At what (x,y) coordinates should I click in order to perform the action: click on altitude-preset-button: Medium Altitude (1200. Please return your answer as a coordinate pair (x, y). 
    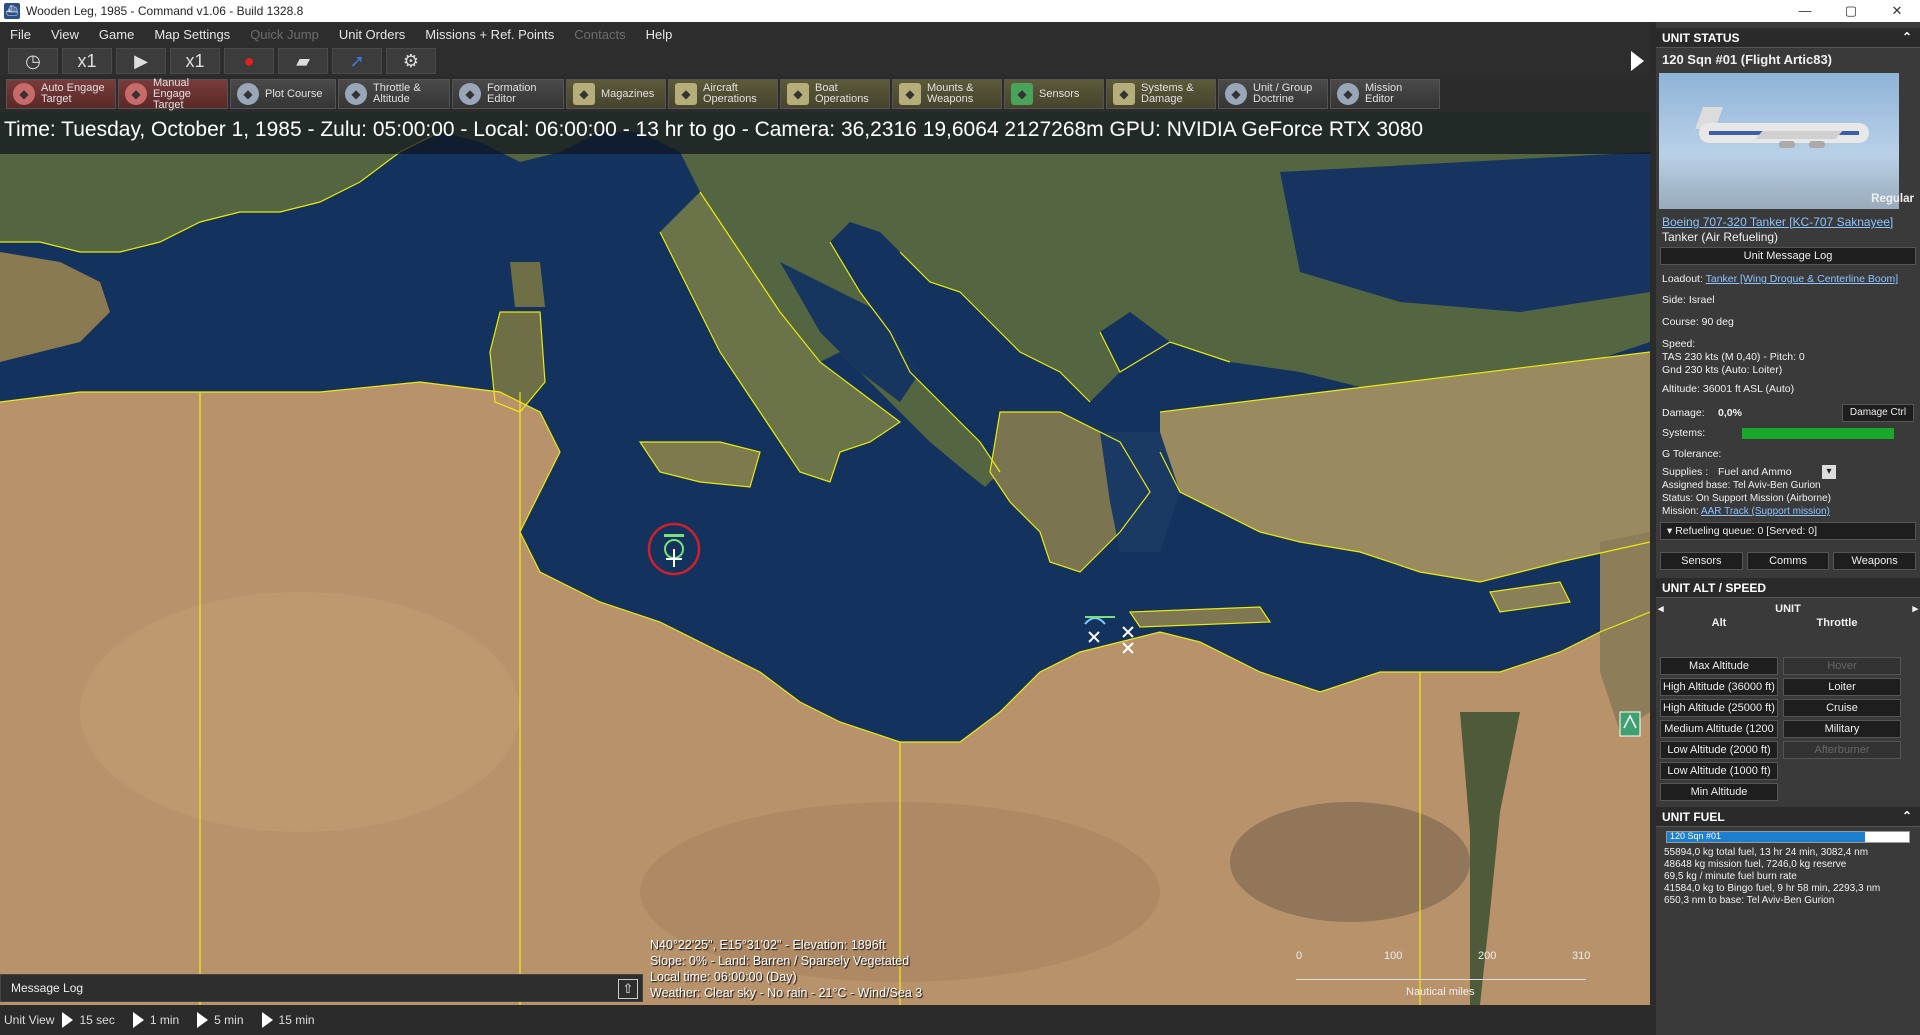
    Looking at the image, I should click on (1719, 729).